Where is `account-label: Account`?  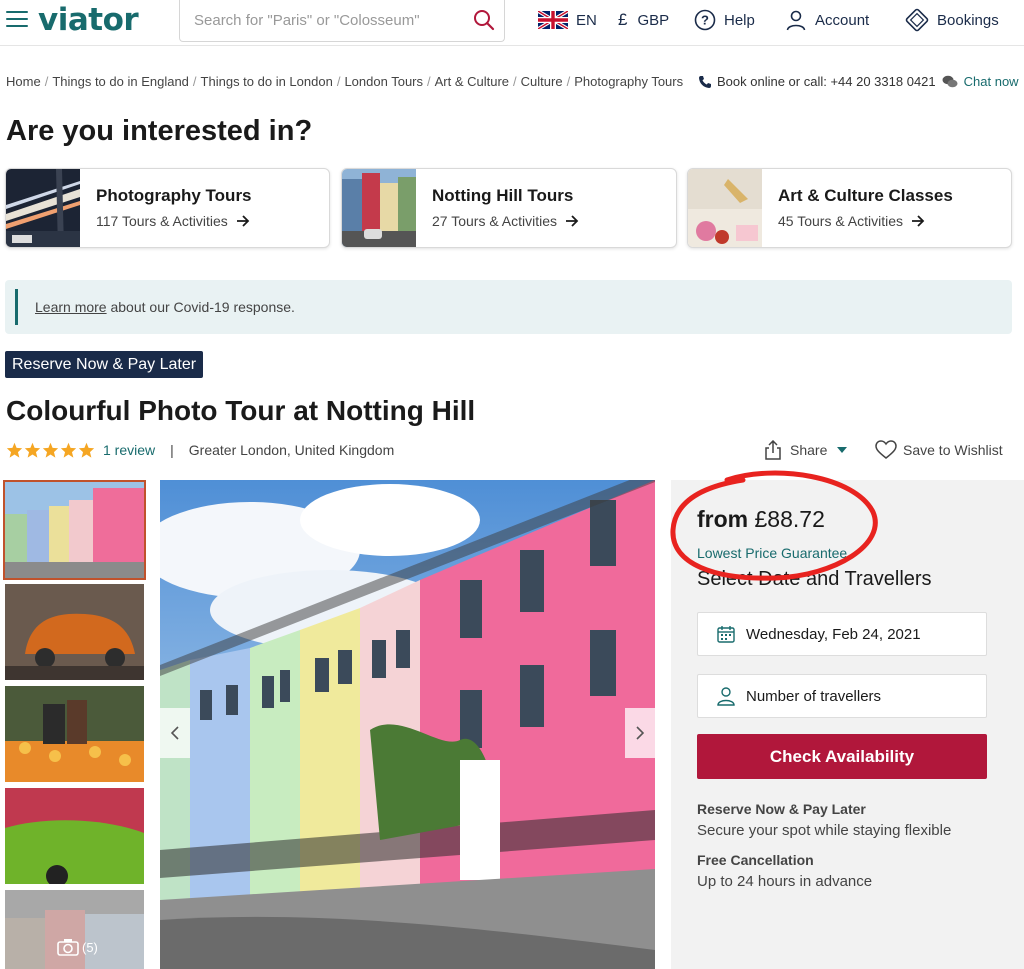
account-label: Account is located at coordinates (842, 20).